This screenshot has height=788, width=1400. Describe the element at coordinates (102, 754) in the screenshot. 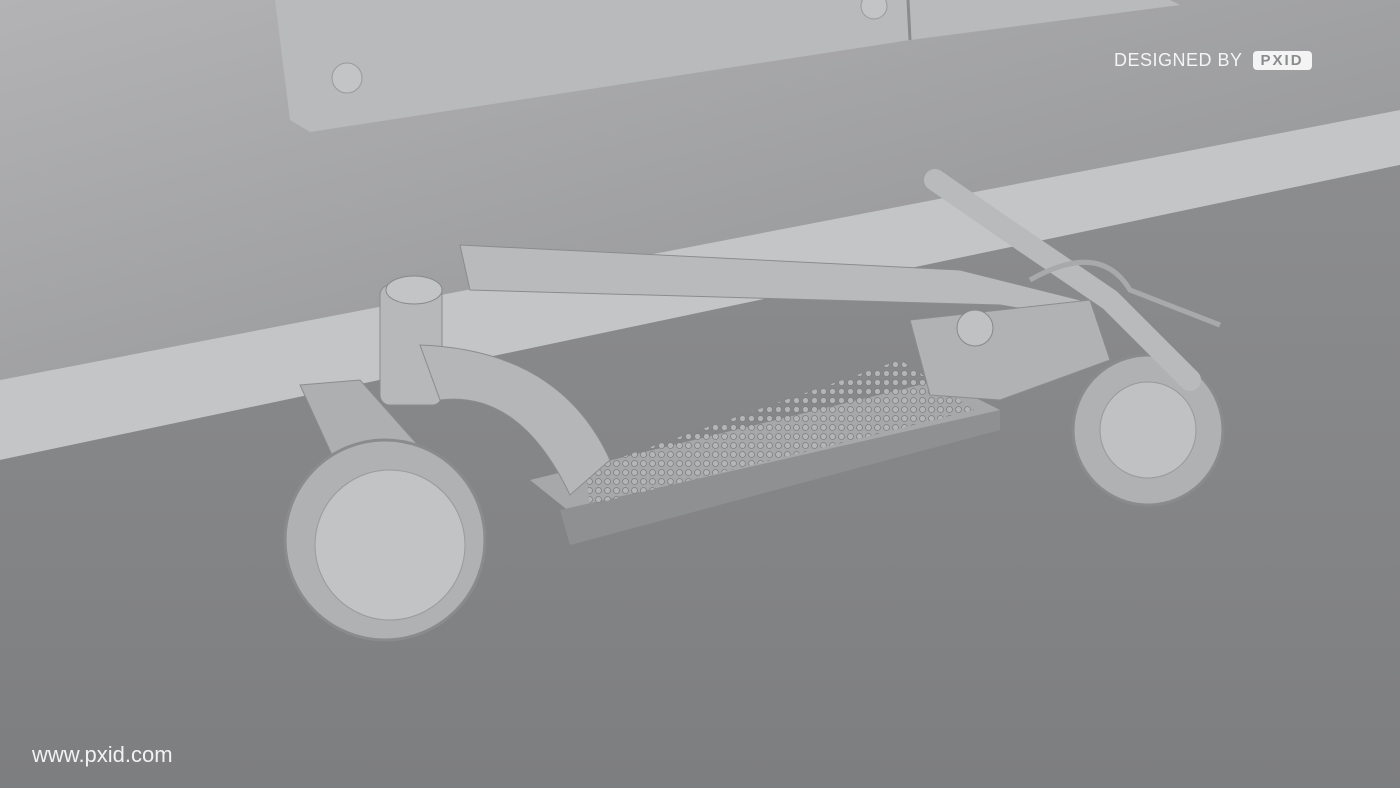

I see `website-url: www.pxid.com` at that location.